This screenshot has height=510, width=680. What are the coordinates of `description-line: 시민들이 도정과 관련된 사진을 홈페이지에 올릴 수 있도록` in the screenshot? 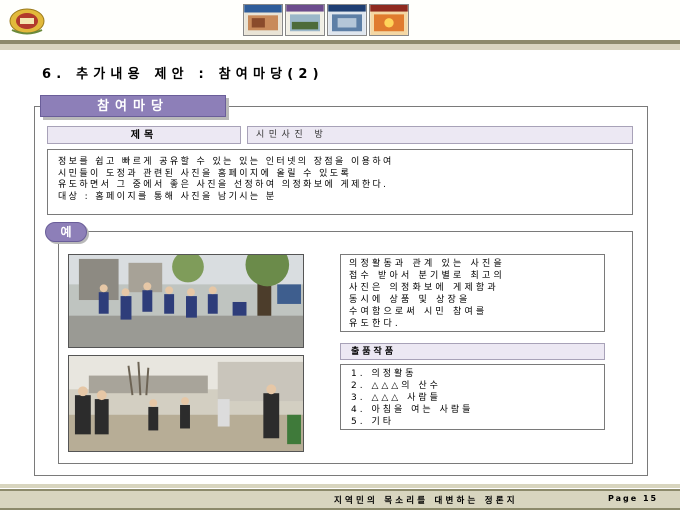 It's located at (205, 173).